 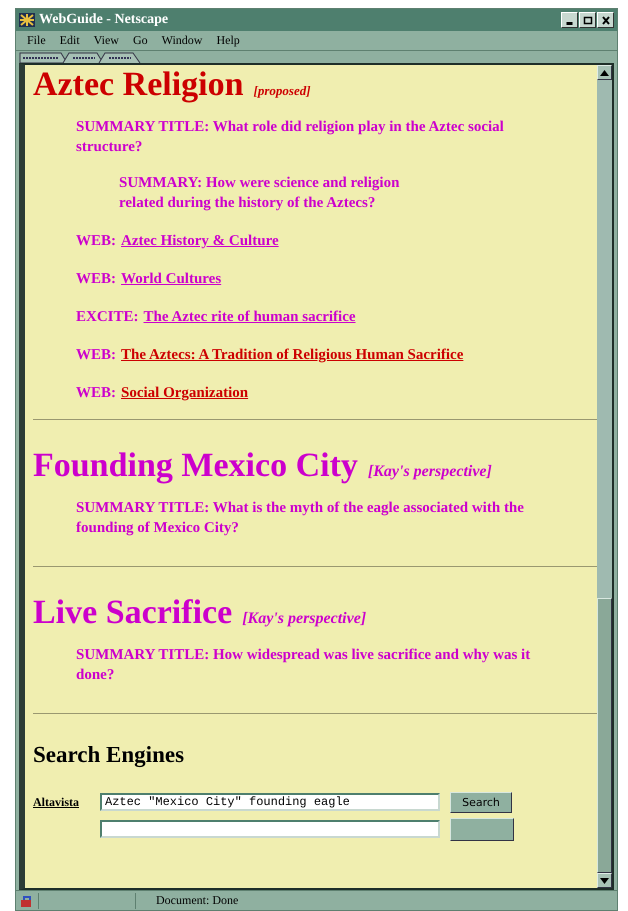 What do you see at coordinates (604, 72) in the screenshot?
I see `scroll-up-icon` at bounding box center [604, 72].